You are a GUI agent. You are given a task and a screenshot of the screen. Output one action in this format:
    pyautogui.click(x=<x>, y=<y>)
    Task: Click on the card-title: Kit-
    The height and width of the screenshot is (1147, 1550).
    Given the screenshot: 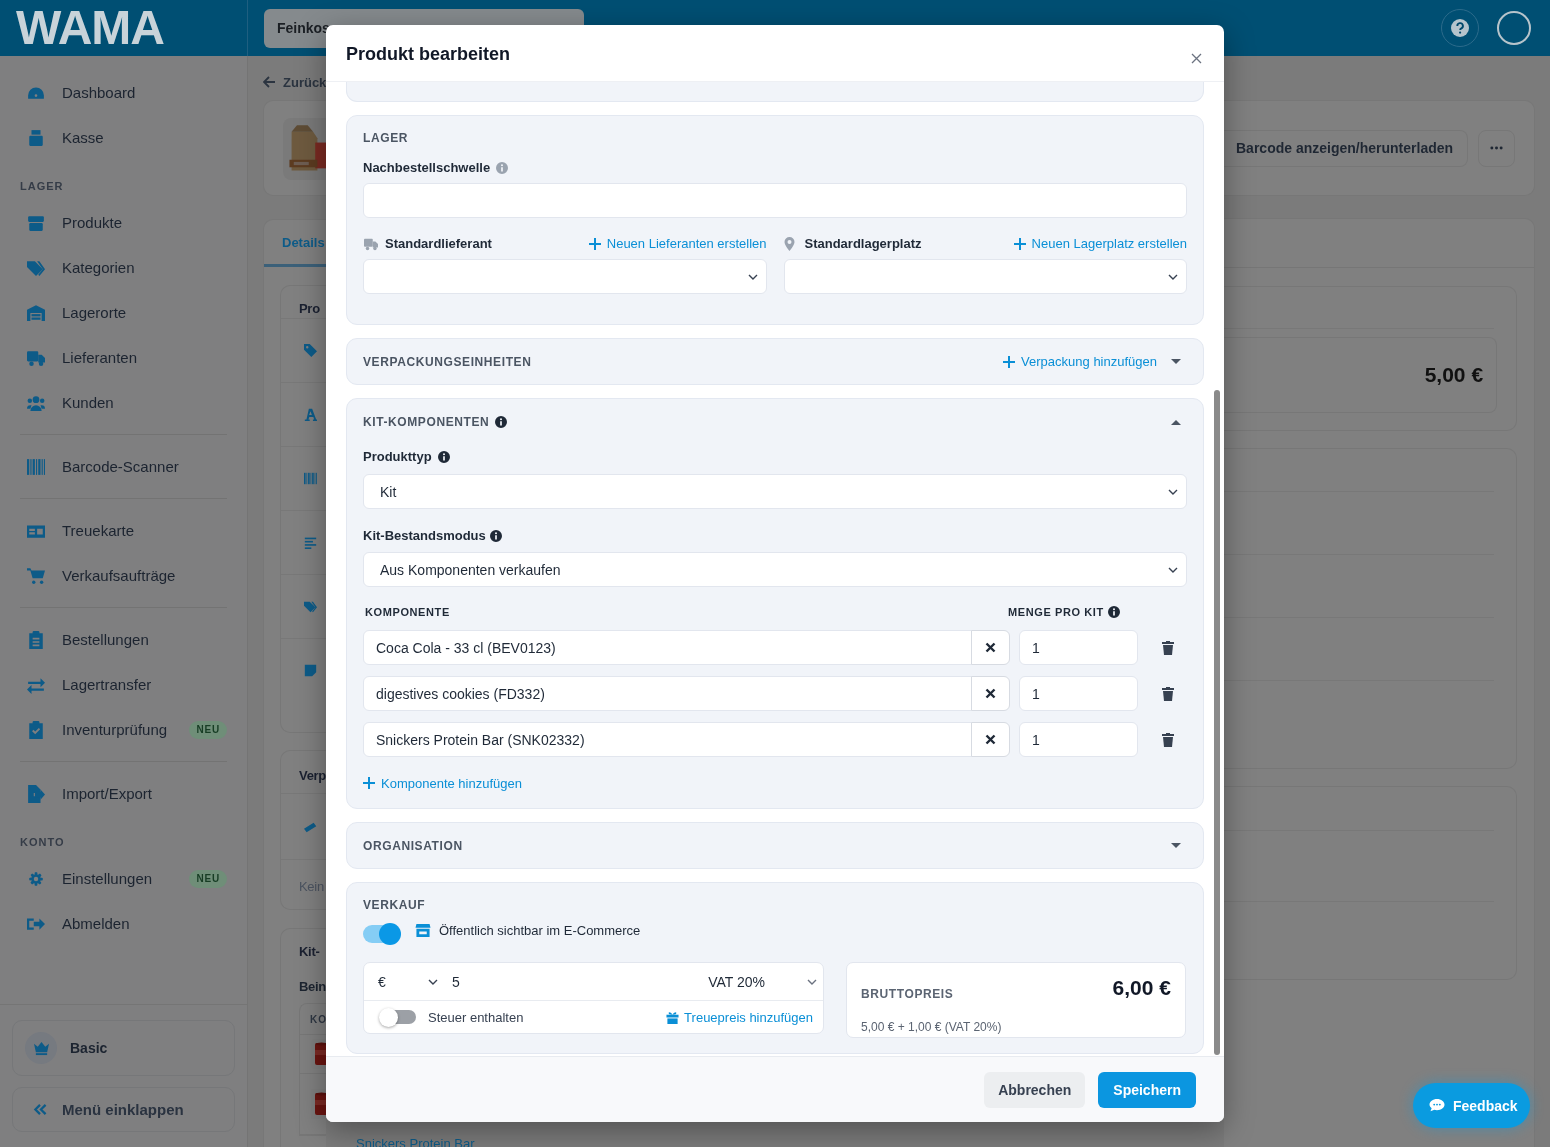 What is the action you would take?
    pyautogui.click(x=309, y=952)
    